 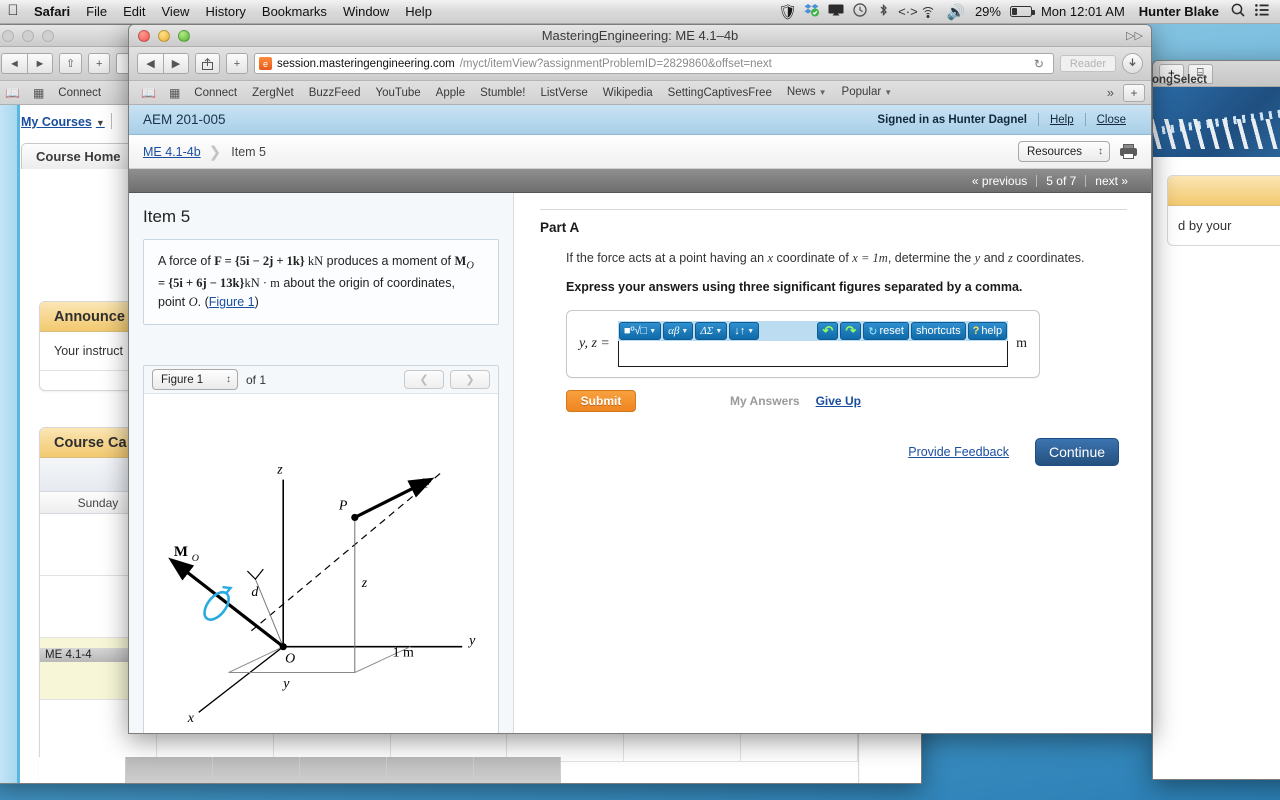 What do you see at coordinates (96, 12) in the screenshot?
I see `menu-file: File` at bounding box center [96, 12].